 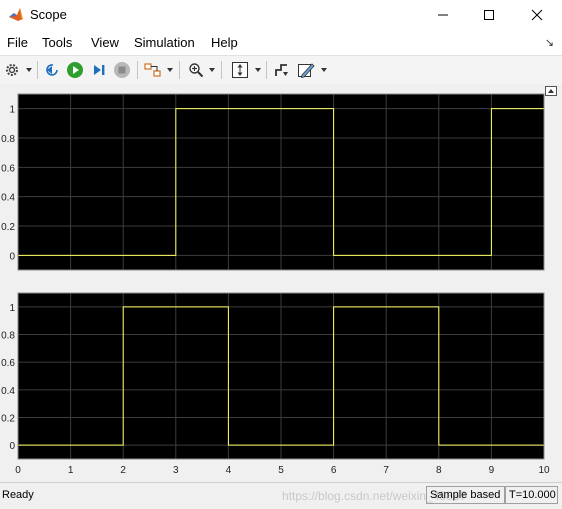 I want to click on step-back-icon, so click(x=52, y=70).